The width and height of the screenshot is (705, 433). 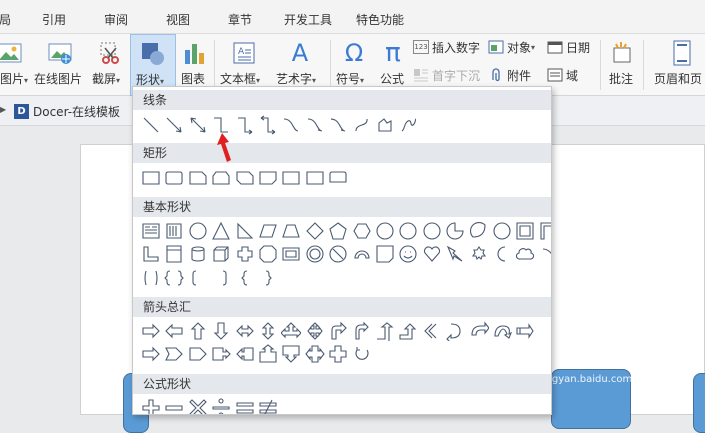 I want to click on comment-button: 批注, so click(x=622, y=65).